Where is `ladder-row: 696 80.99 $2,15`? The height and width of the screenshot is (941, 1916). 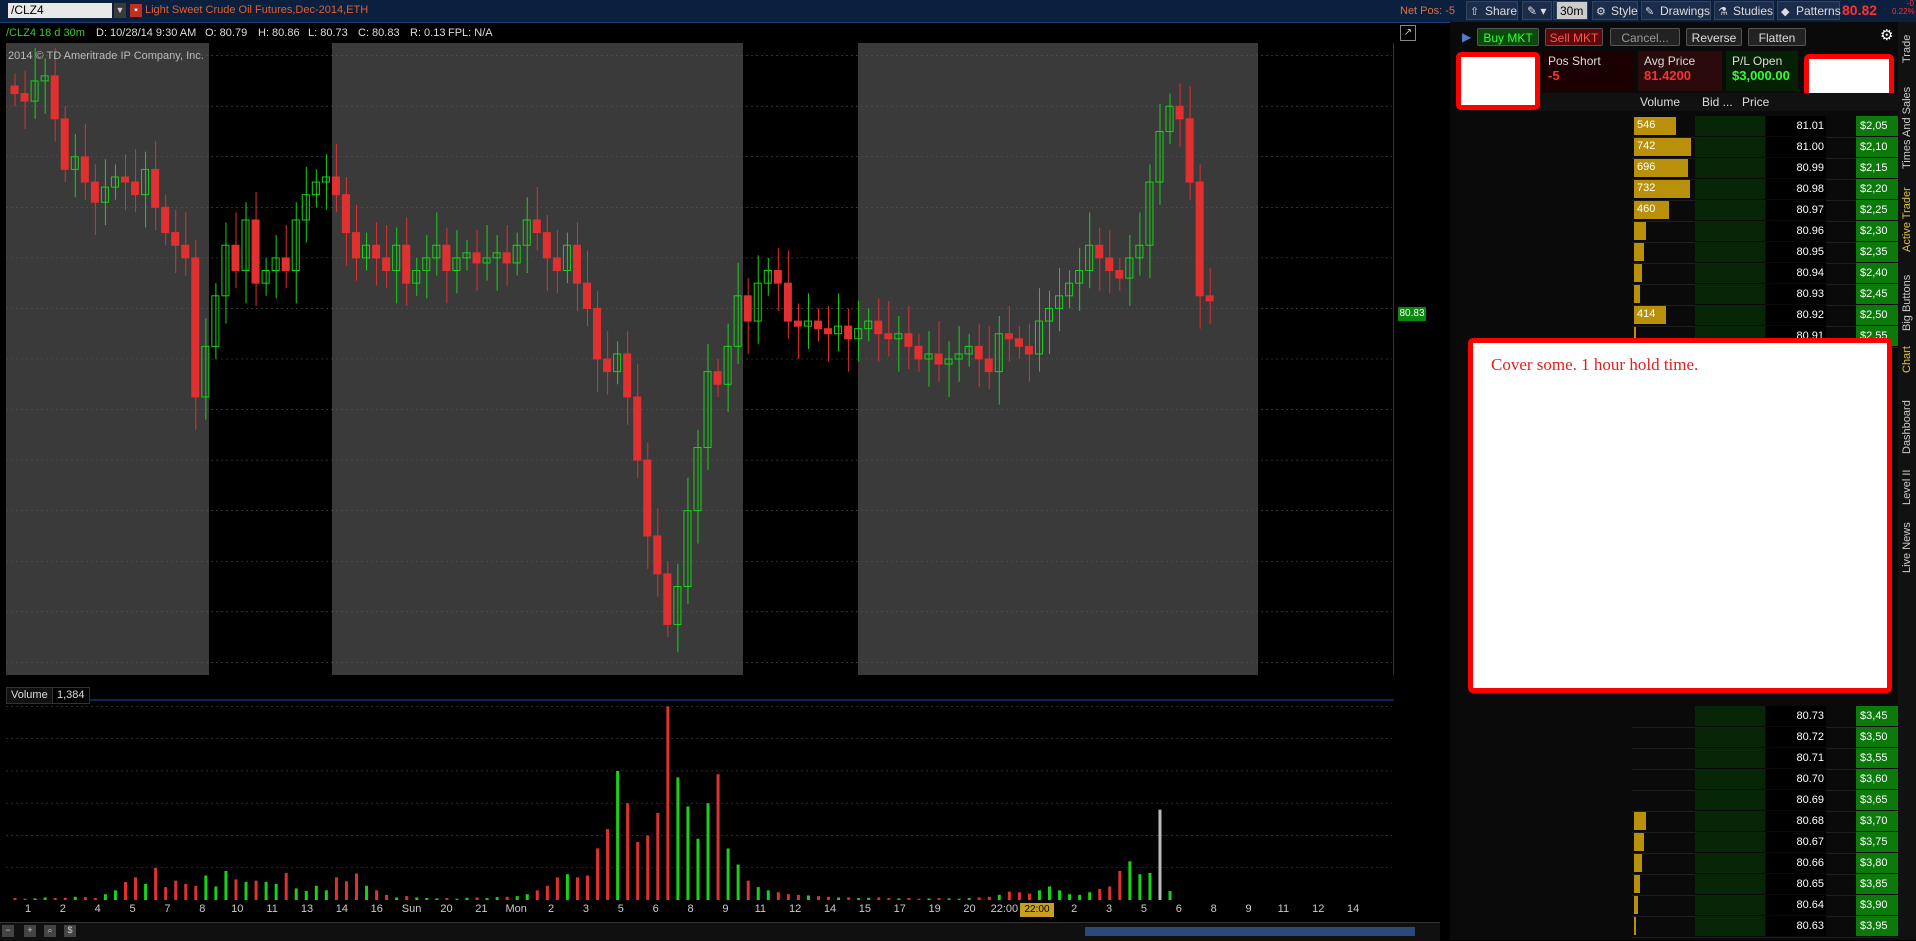 ladder-row: 696 80.99 $2,15 is located at coordinates (1769, 169).